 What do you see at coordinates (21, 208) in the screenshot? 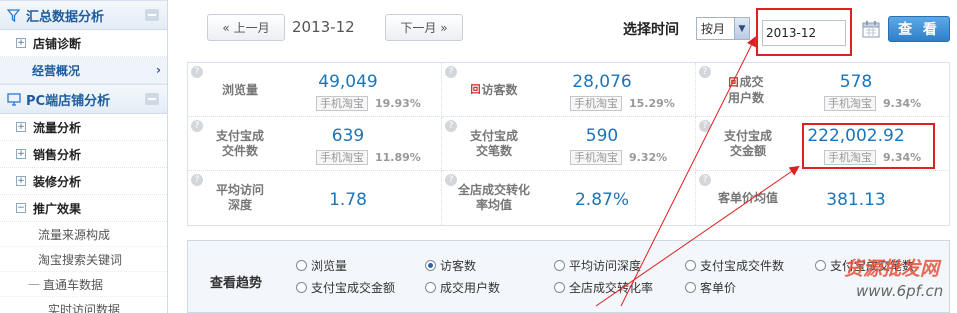
I see `collapse-box-icon: −` at bounding box center [21, 208].